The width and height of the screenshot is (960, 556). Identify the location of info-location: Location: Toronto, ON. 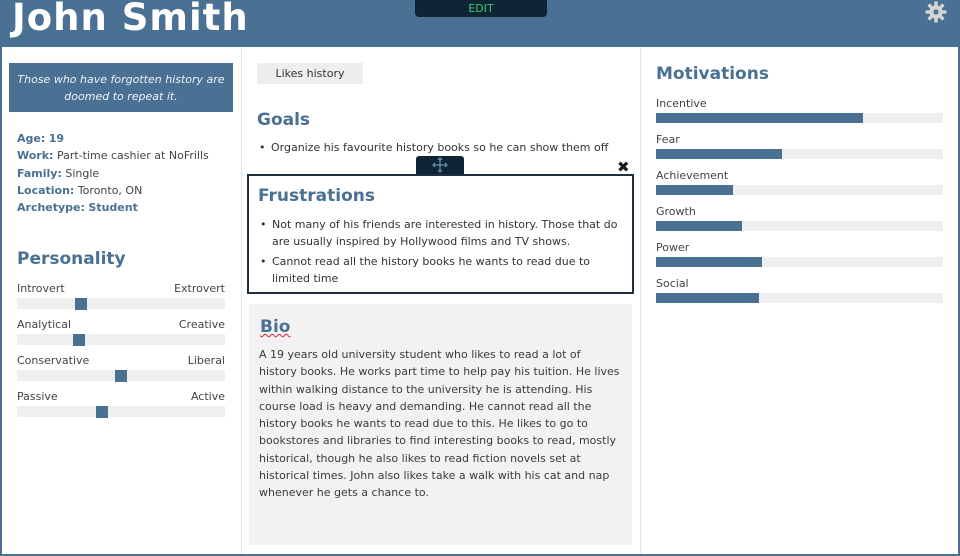
(80, 190).